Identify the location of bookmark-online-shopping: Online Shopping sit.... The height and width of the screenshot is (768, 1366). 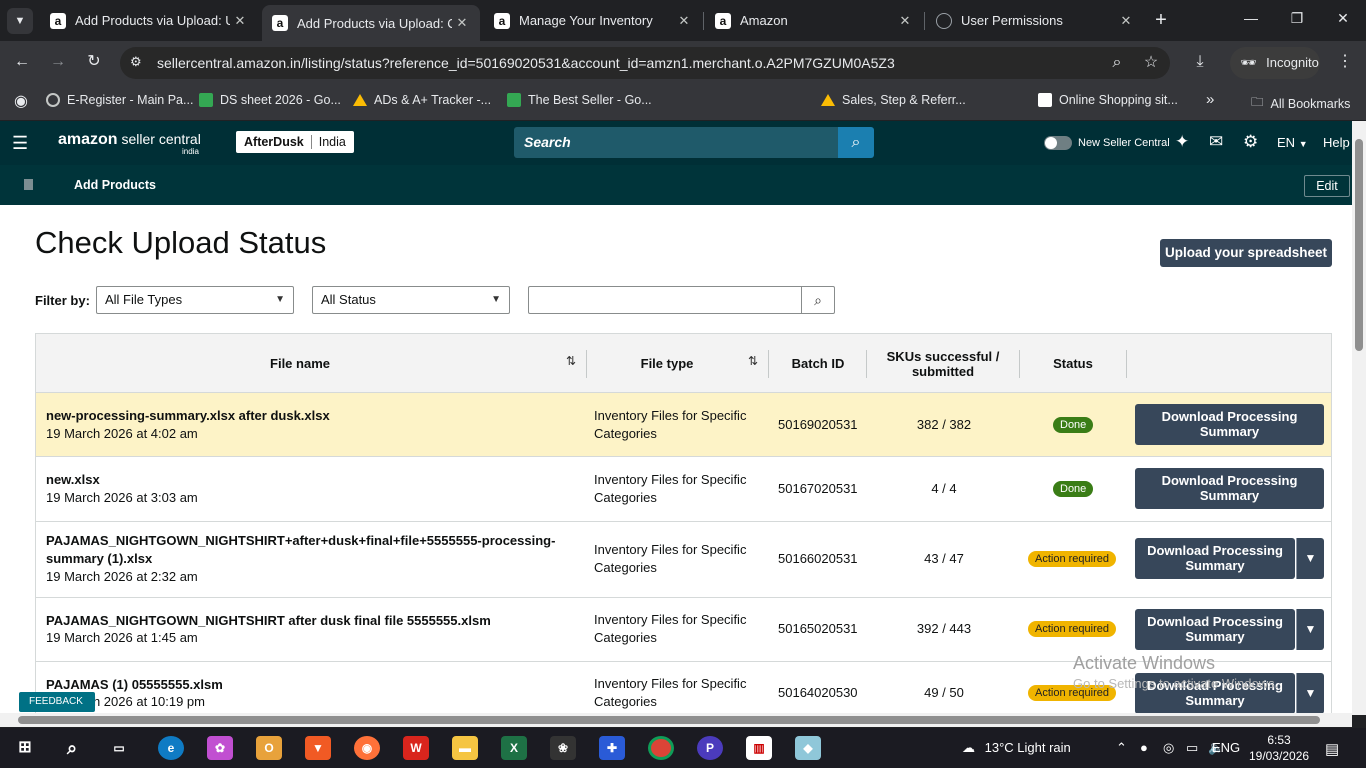
(1108, 100).